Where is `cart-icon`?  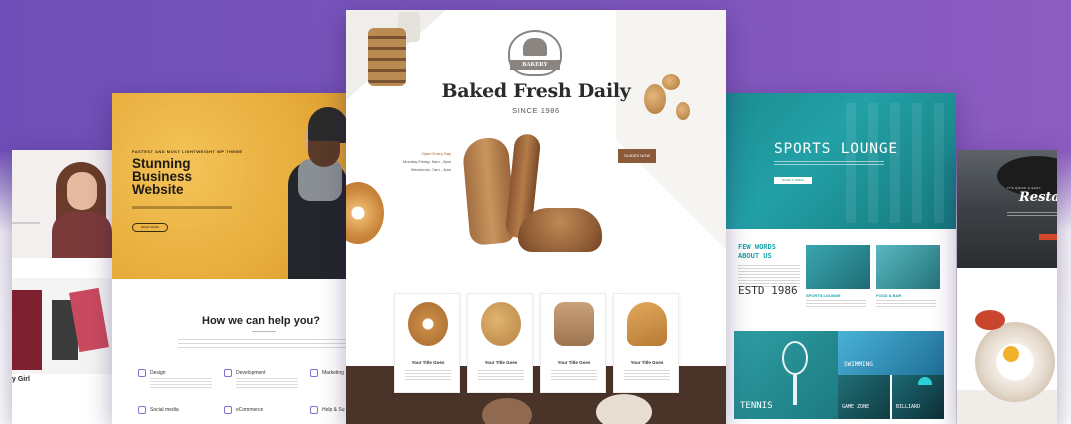 cart-icon is located at coordinates (228, 410).